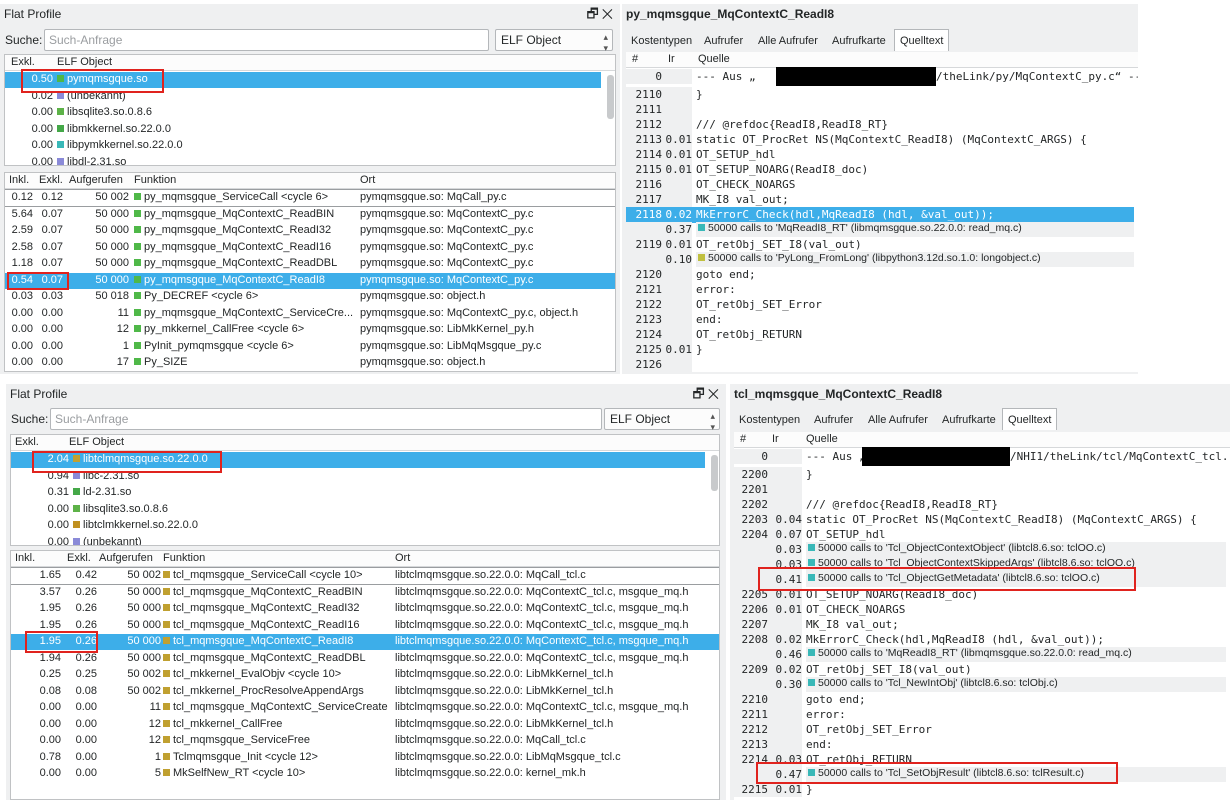 The width and height of the screenshot is (1230, 800). What do you see at coordinates (833, 419) in the screenshot?
I see `tab-aufrufer: Aufrufer` at bounding box center [833, 419].